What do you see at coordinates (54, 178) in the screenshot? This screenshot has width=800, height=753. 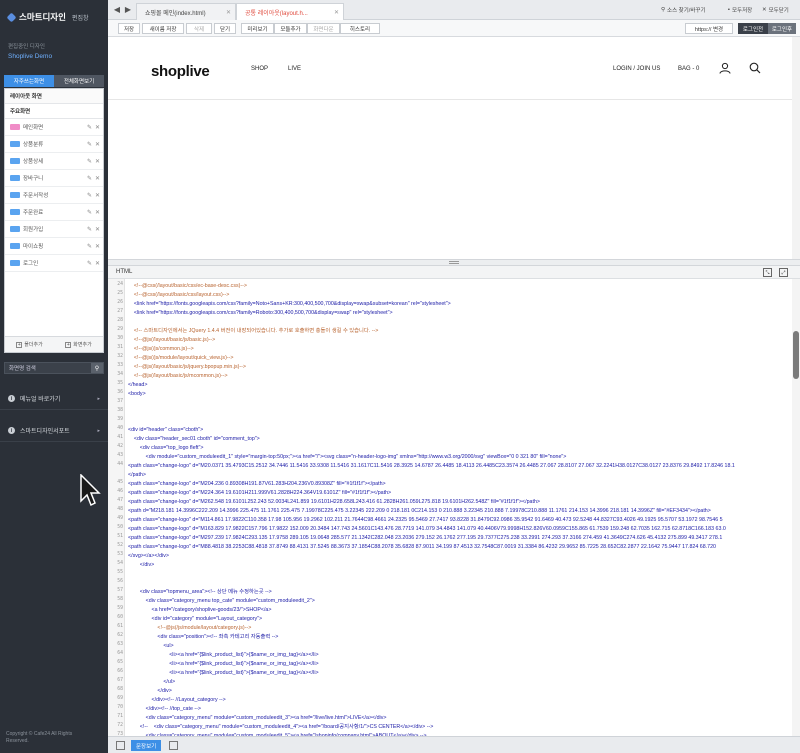 I see `page-list-item: 장바구니 ✎ ✕` at bounding box center [54, 178].